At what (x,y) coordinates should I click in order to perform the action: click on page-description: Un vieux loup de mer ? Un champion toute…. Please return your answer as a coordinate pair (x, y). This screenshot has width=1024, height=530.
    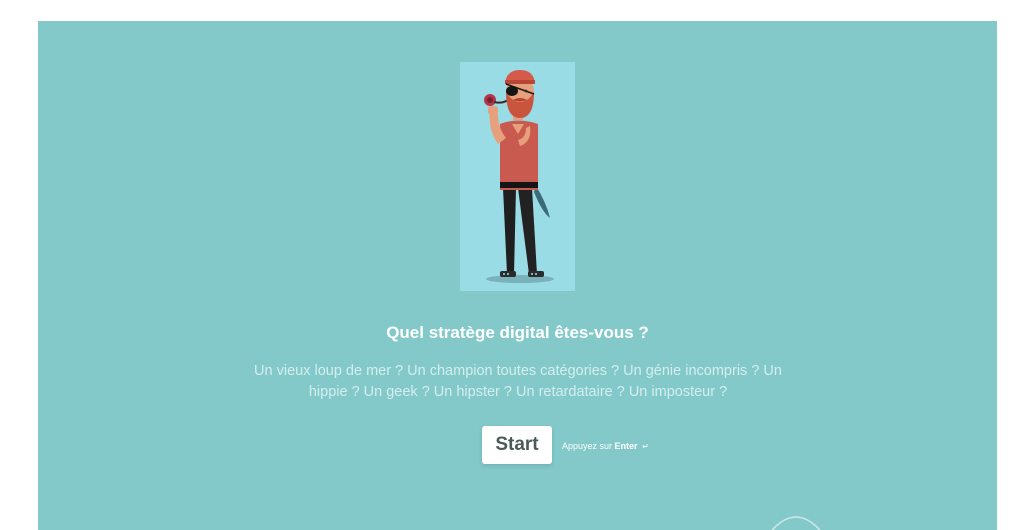
    Looking at the image, I should click on (518, 381).